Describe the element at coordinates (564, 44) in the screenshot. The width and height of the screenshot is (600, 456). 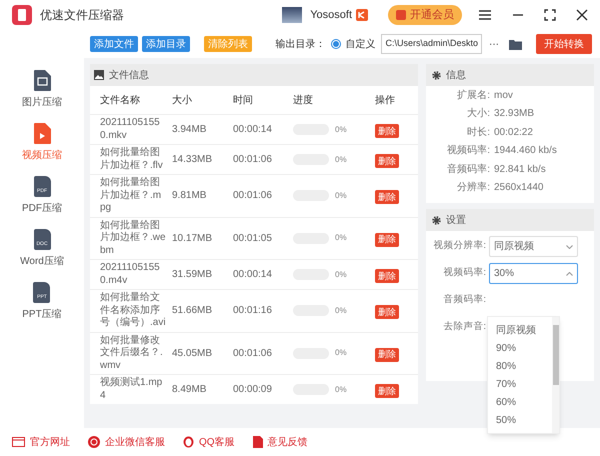
I see `start-button: 开始转换` at that location.